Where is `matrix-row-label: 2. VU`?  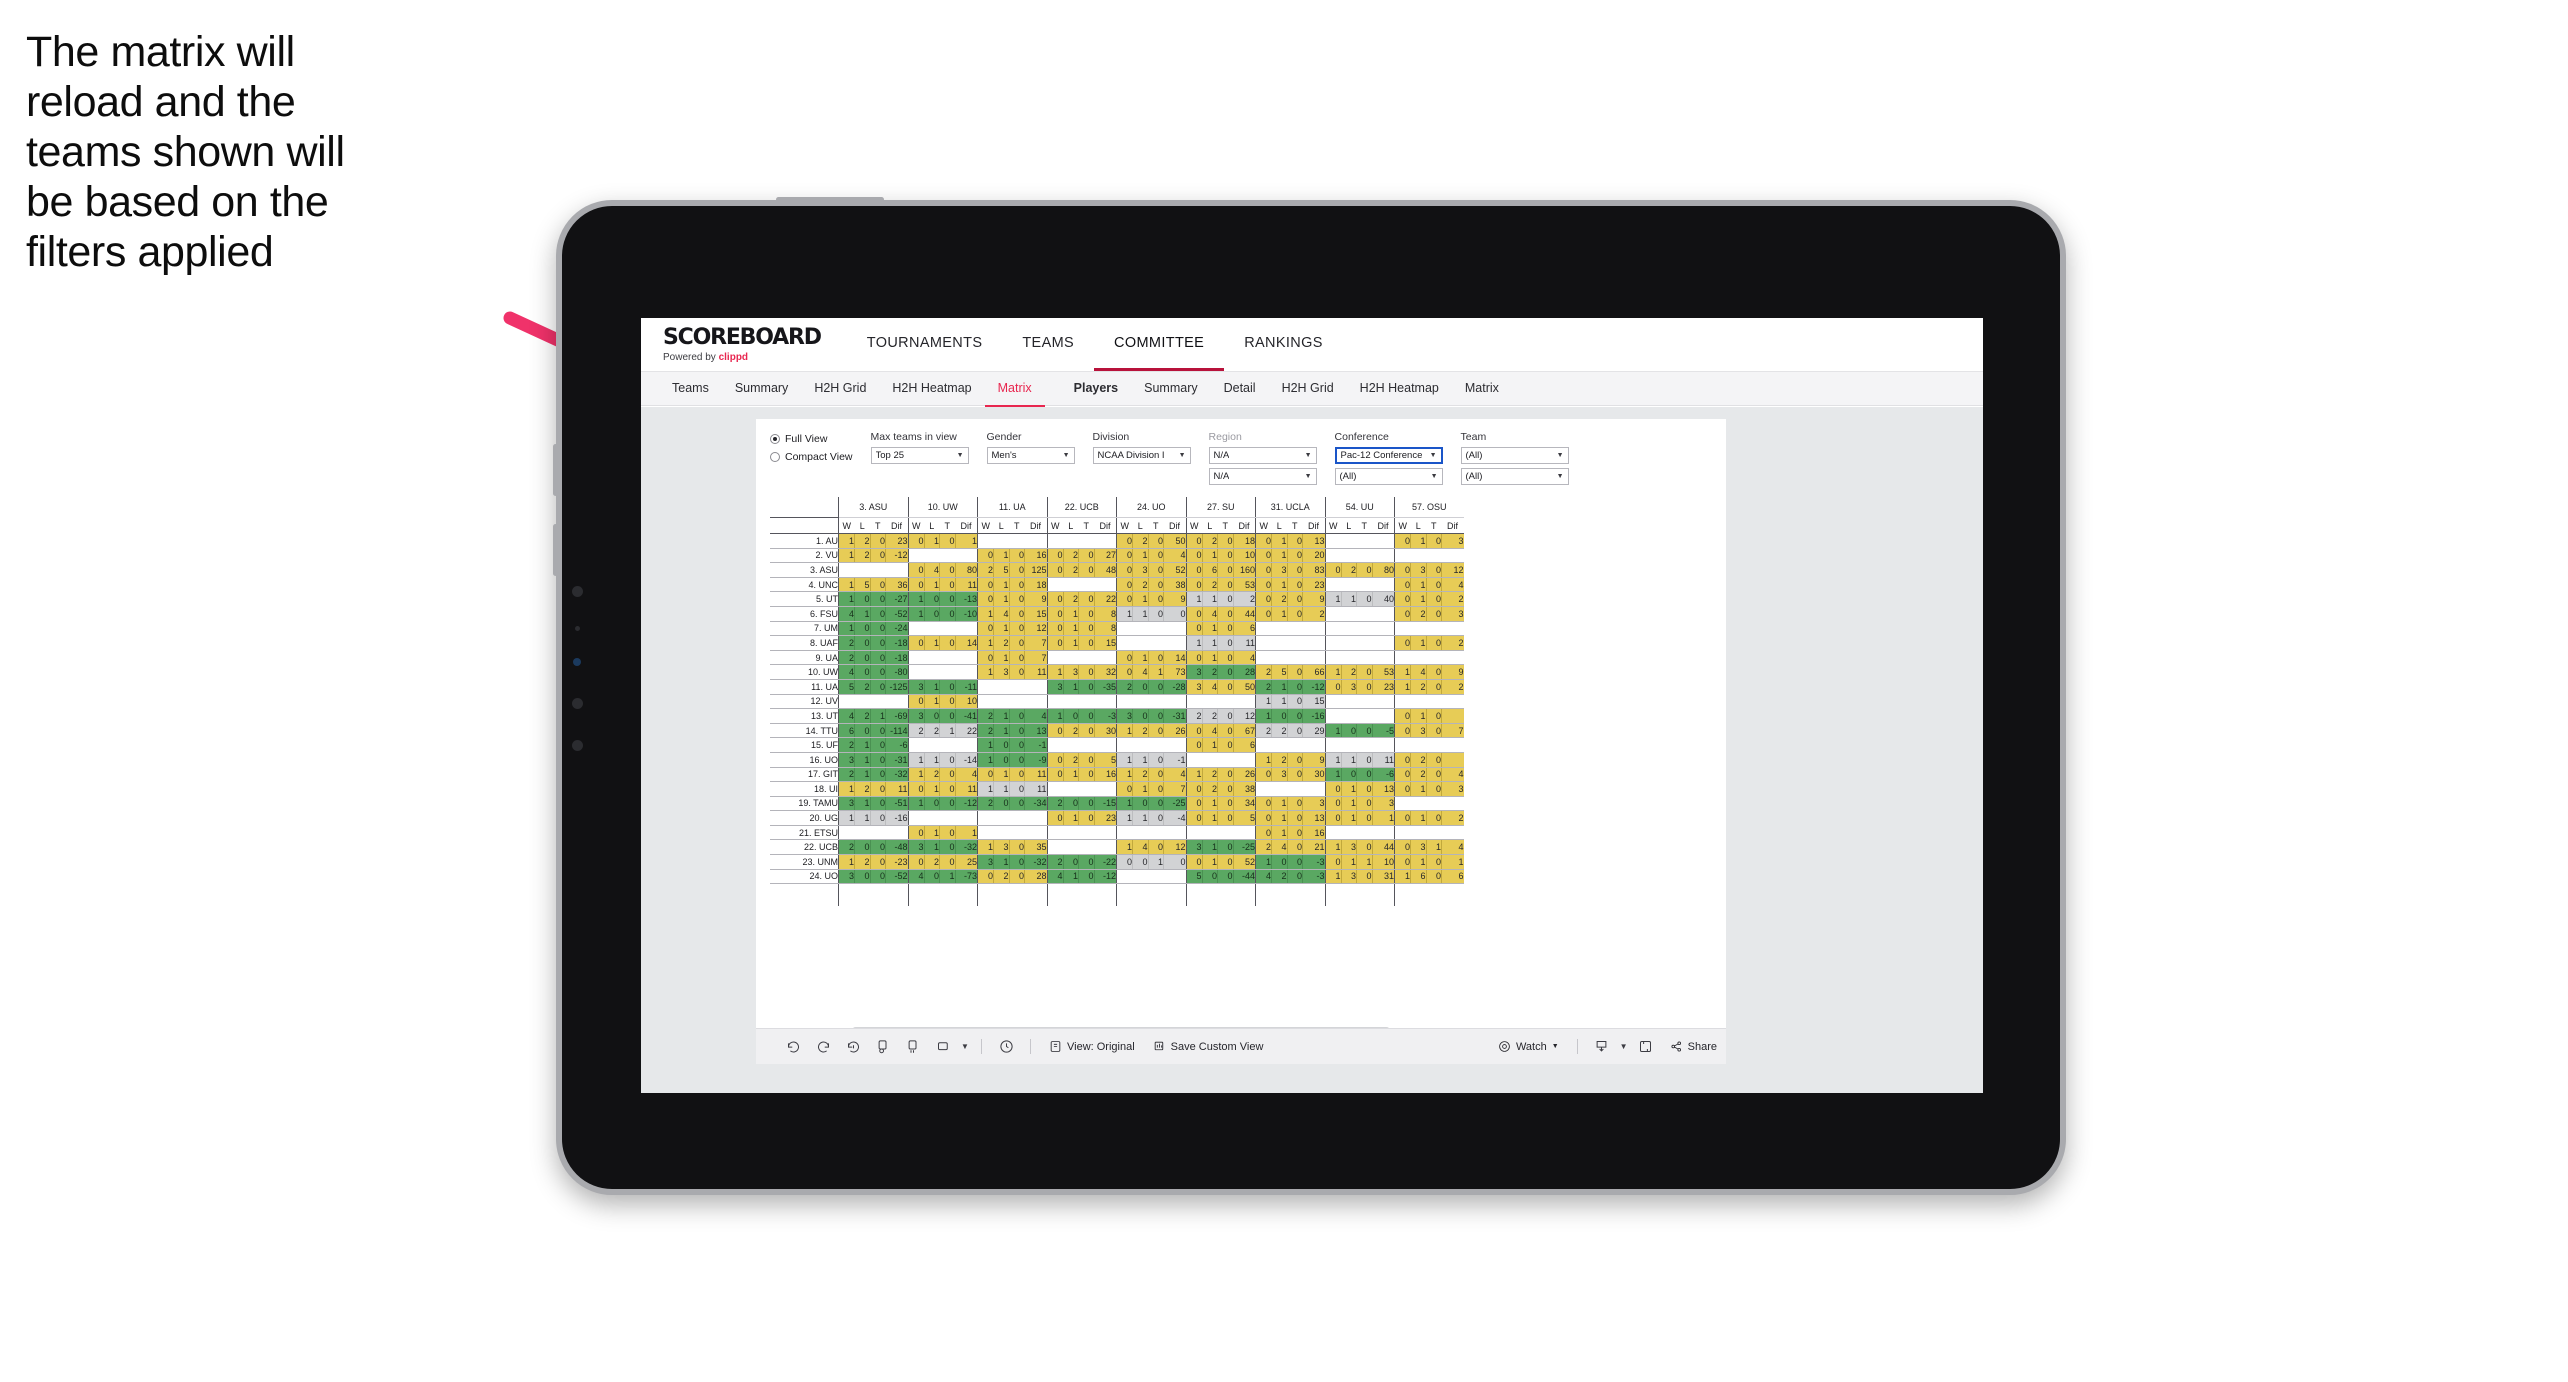 matrix-row-label: 2. VU is located at coordinates (804, 556).